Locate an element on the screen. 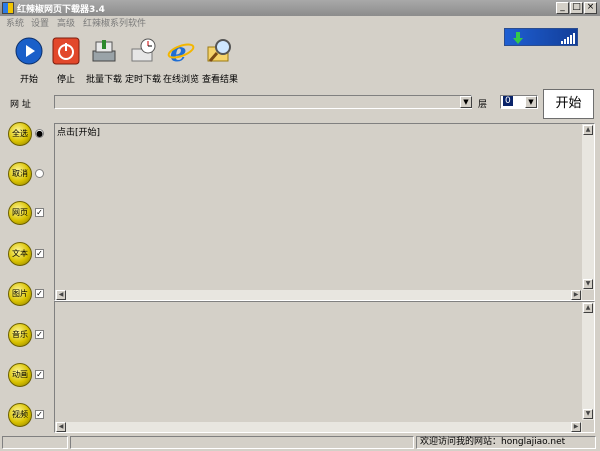  status-website-text: 欢迎访问我的网站：honglajiao.net is located at coordinates (506, 442).